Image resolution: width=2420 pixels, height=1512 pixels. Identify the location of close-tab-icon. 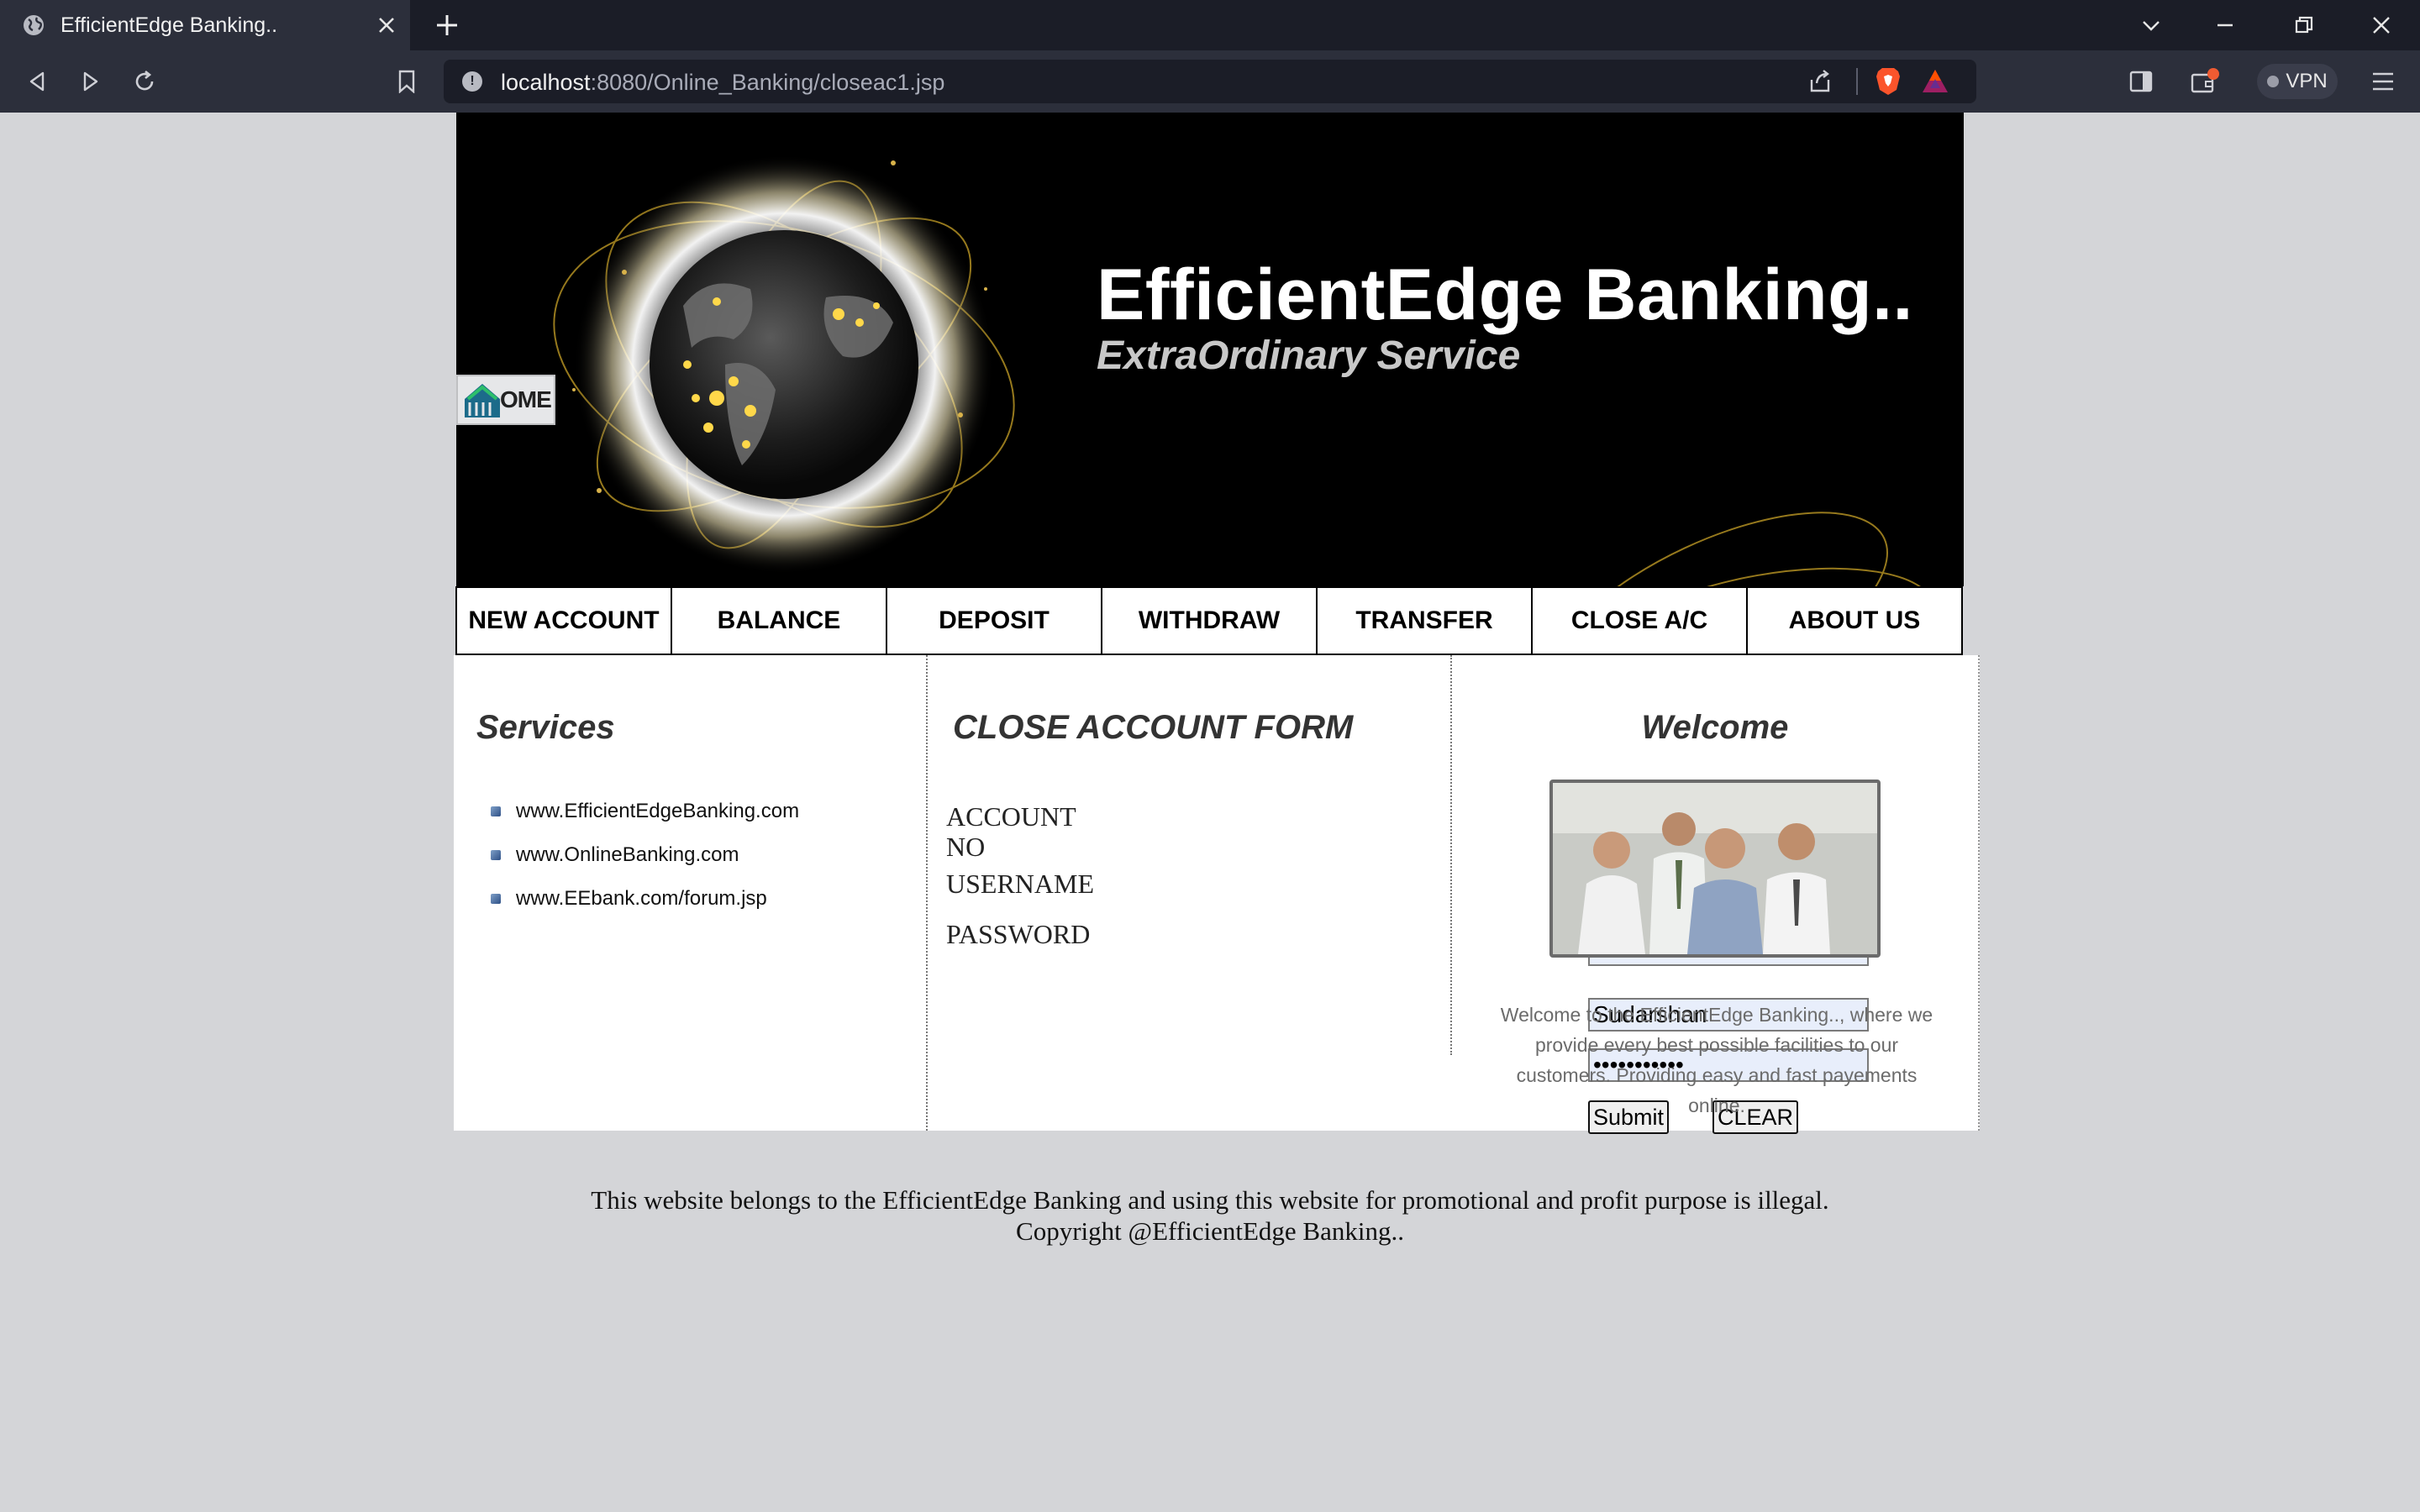
(386, 25).